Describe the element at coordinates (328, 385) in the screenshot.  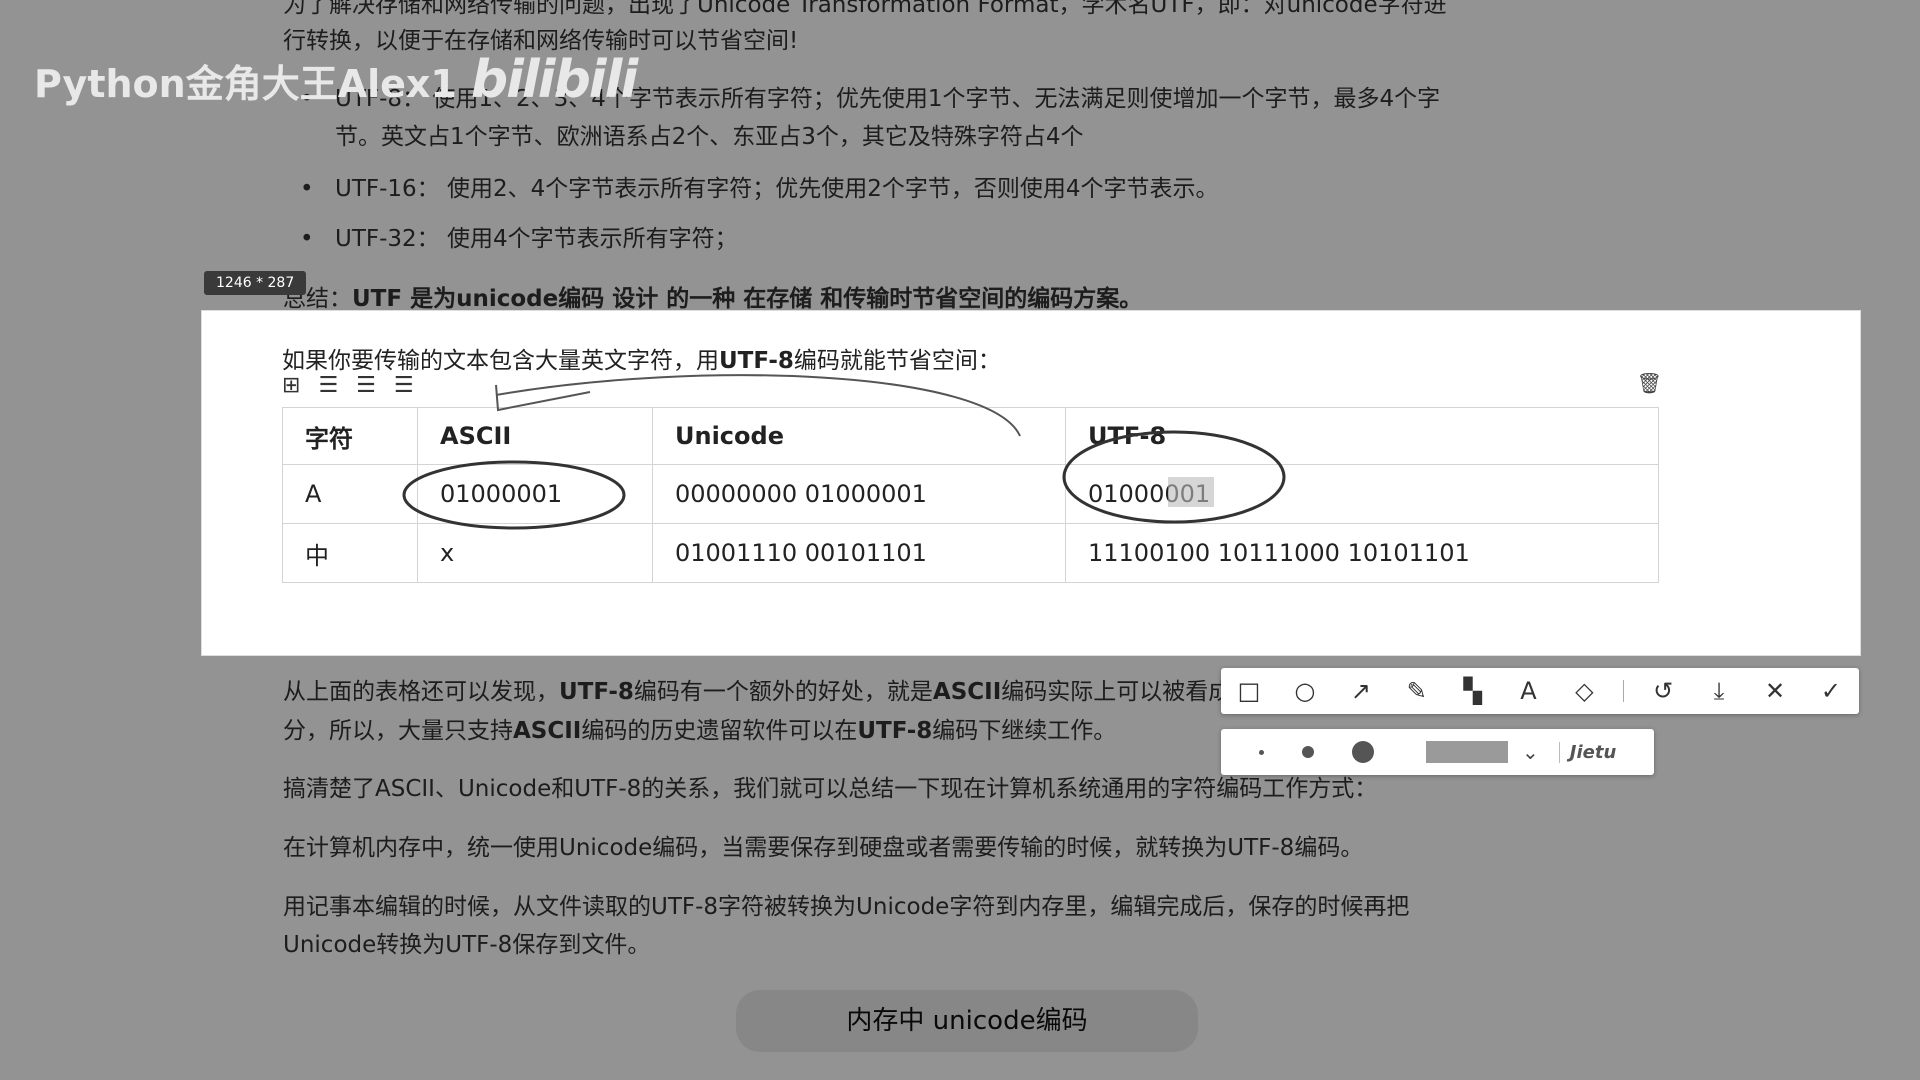
I see `align-left-icon: ☰` at that location.